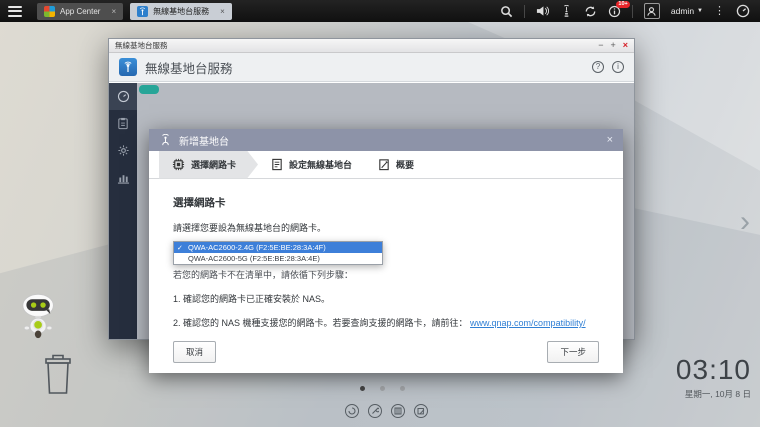 The height and width of the screenshot is (427, 760). Describe the element at coordinates (623, 4) in the screenshot. I see `notification-badge: 10+` at that location.